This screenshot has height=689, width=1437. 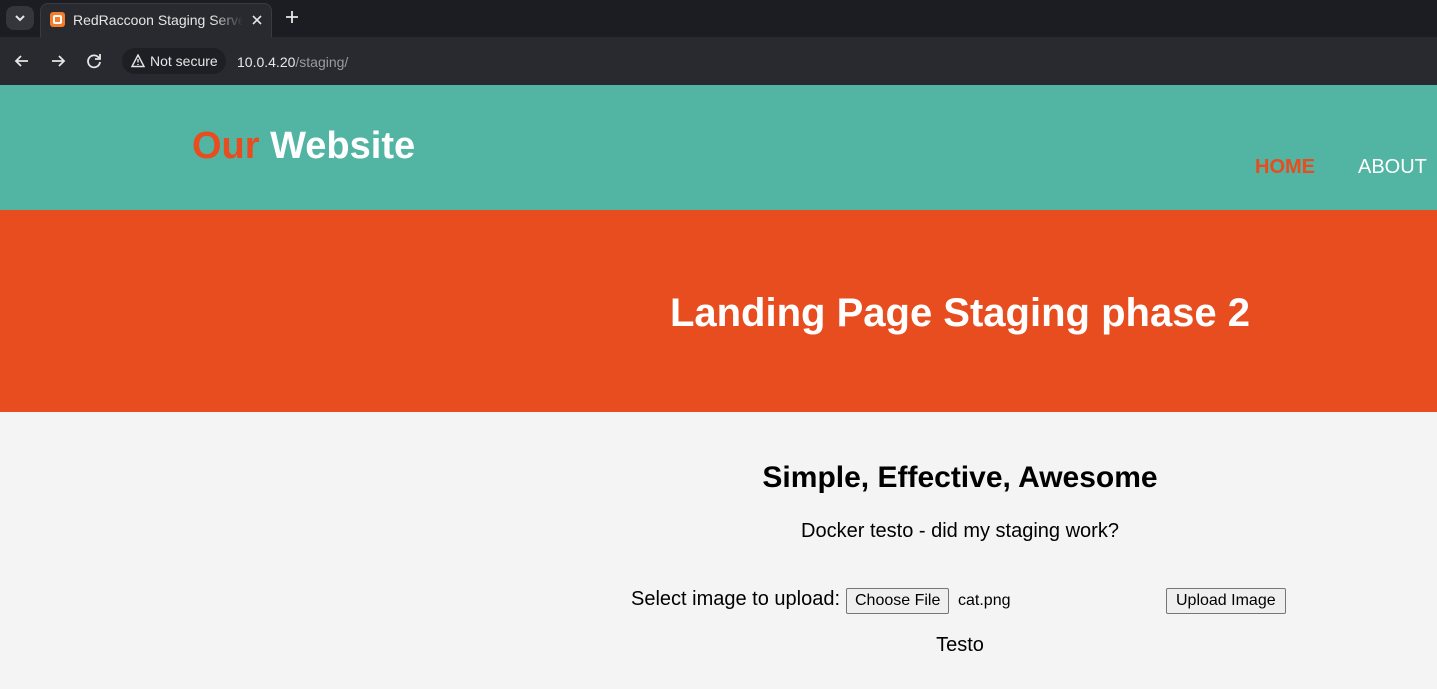 What do you see at coordinates (57, 19) in the screenshot?
I see `xampp-icon` at bounding box center [57, 19].